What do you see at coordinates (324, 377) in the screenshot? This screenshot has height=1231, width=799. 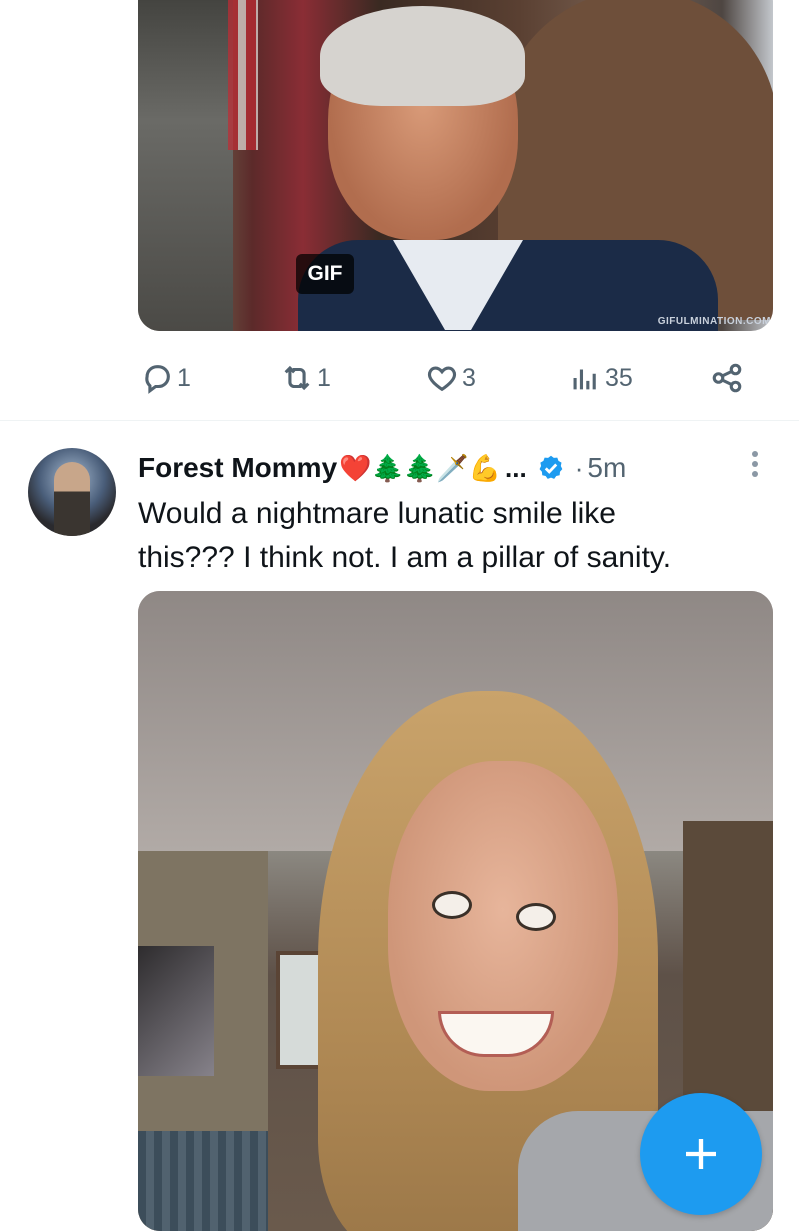 I see `repost-count: 1` at bounding box center [324, 377].